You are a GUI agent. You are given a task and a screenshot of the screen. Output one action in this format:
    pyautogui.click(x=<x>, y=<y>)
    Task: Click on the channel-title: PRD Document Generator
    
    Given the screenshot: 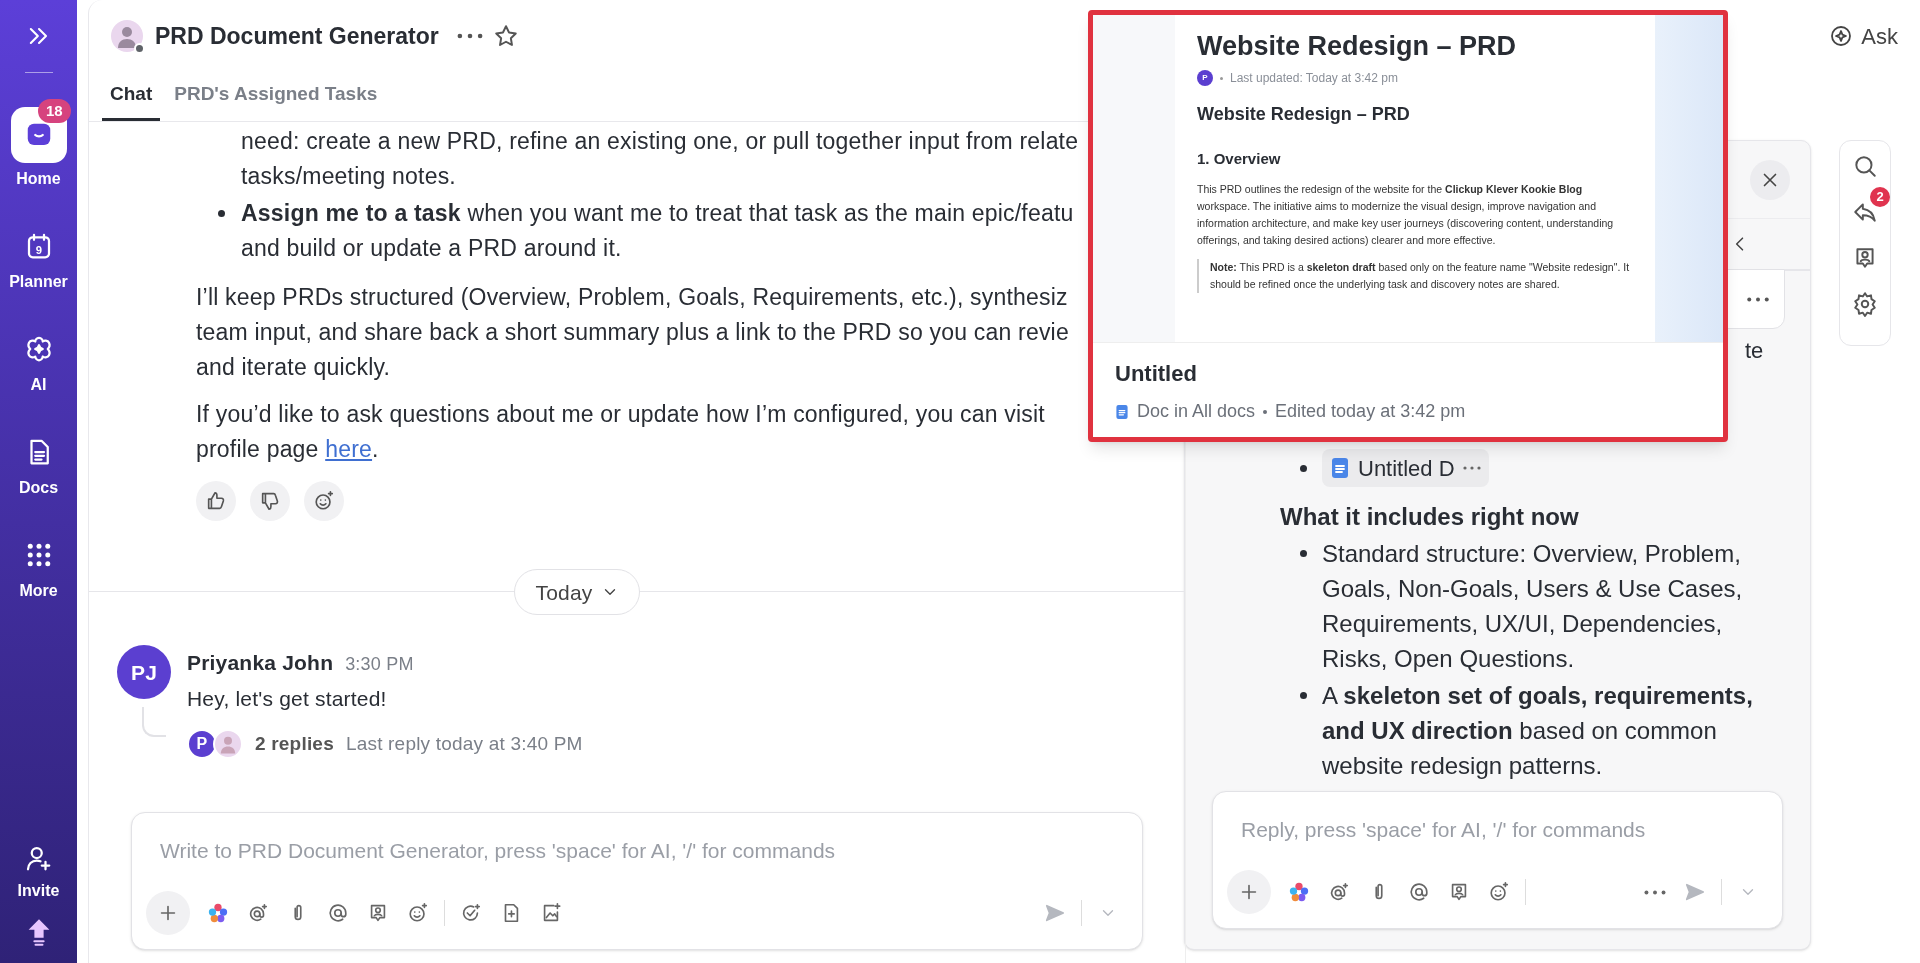 What is the action you would take?
    pyautogui.click(x=297, y=36)
    